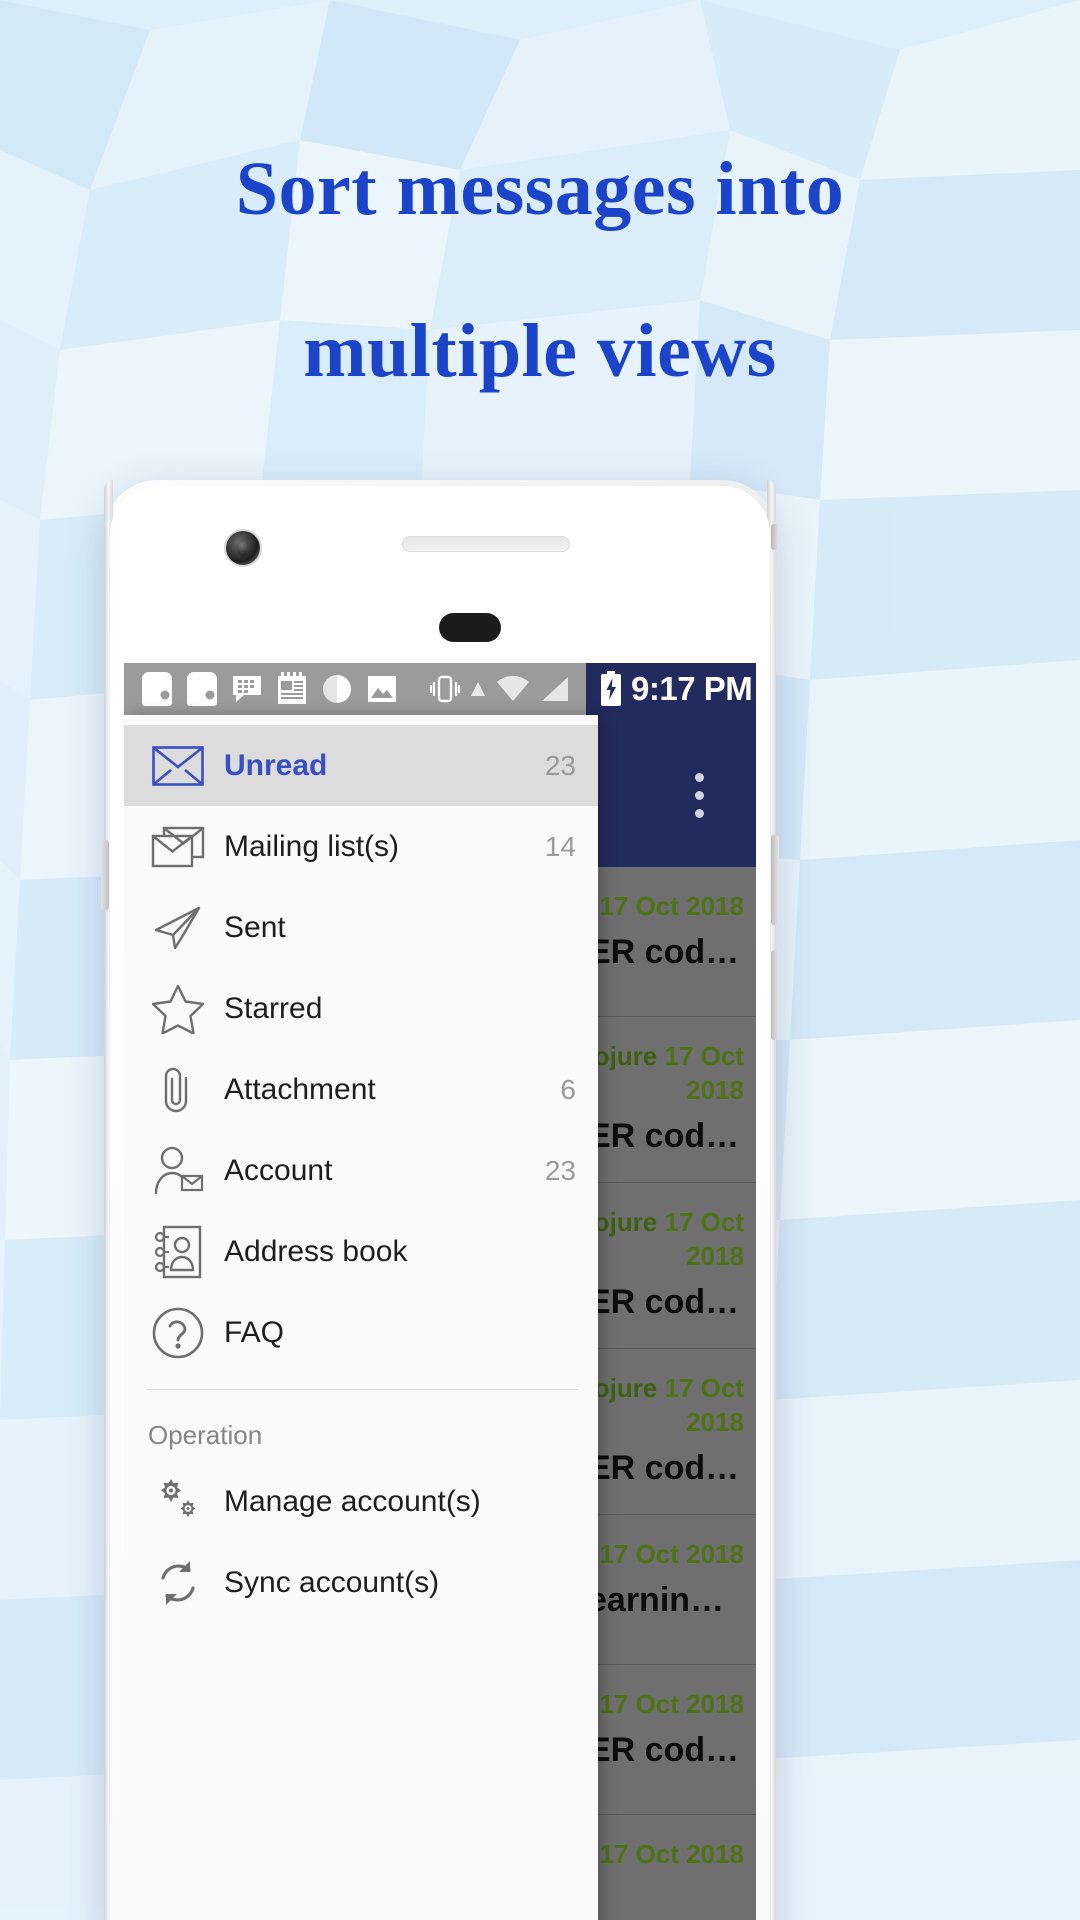 Image resolution: width=1080 pixels, height=1920 pixels. What do you see at coordinates (273, 1008) in the screenshot?
I see `drawer-item-label: Starred` at bounding box center [273, 1008].